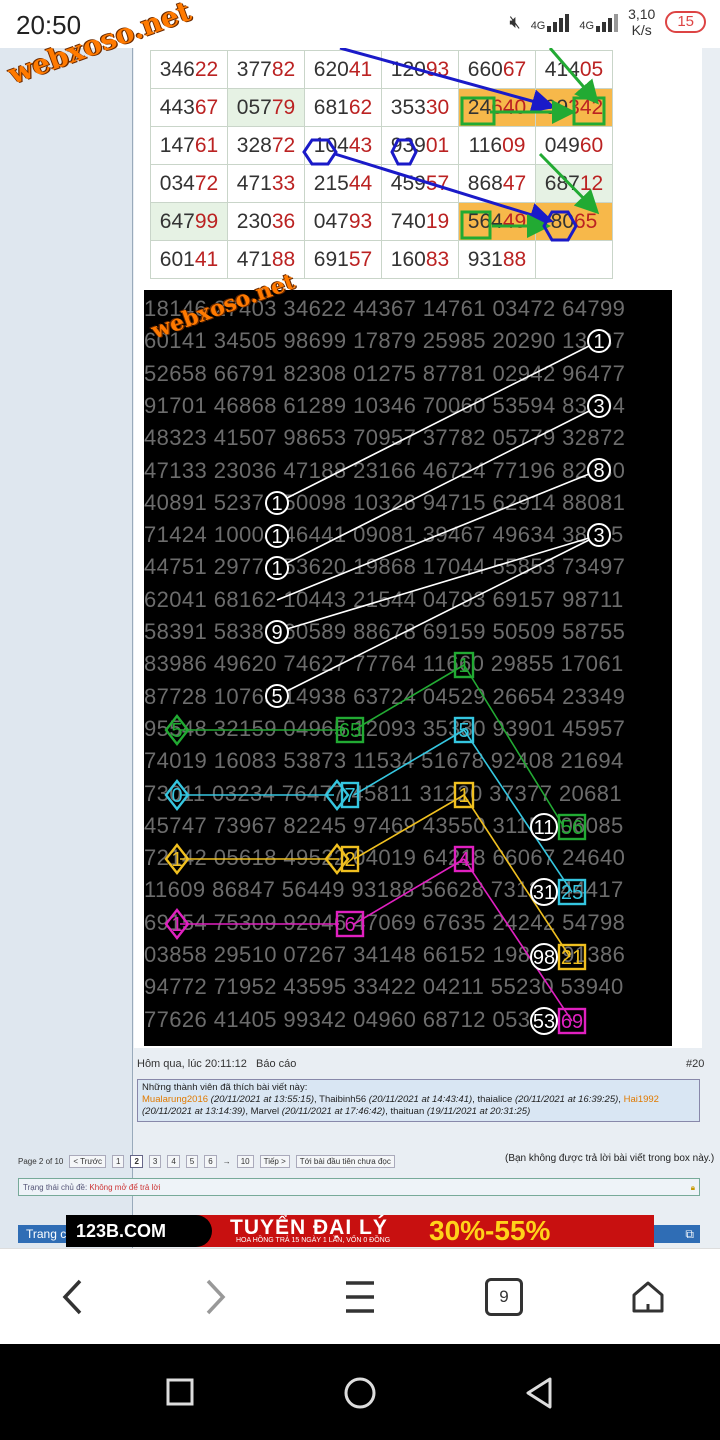  I want to click on cell-prefix: 443, so click(177, 107).